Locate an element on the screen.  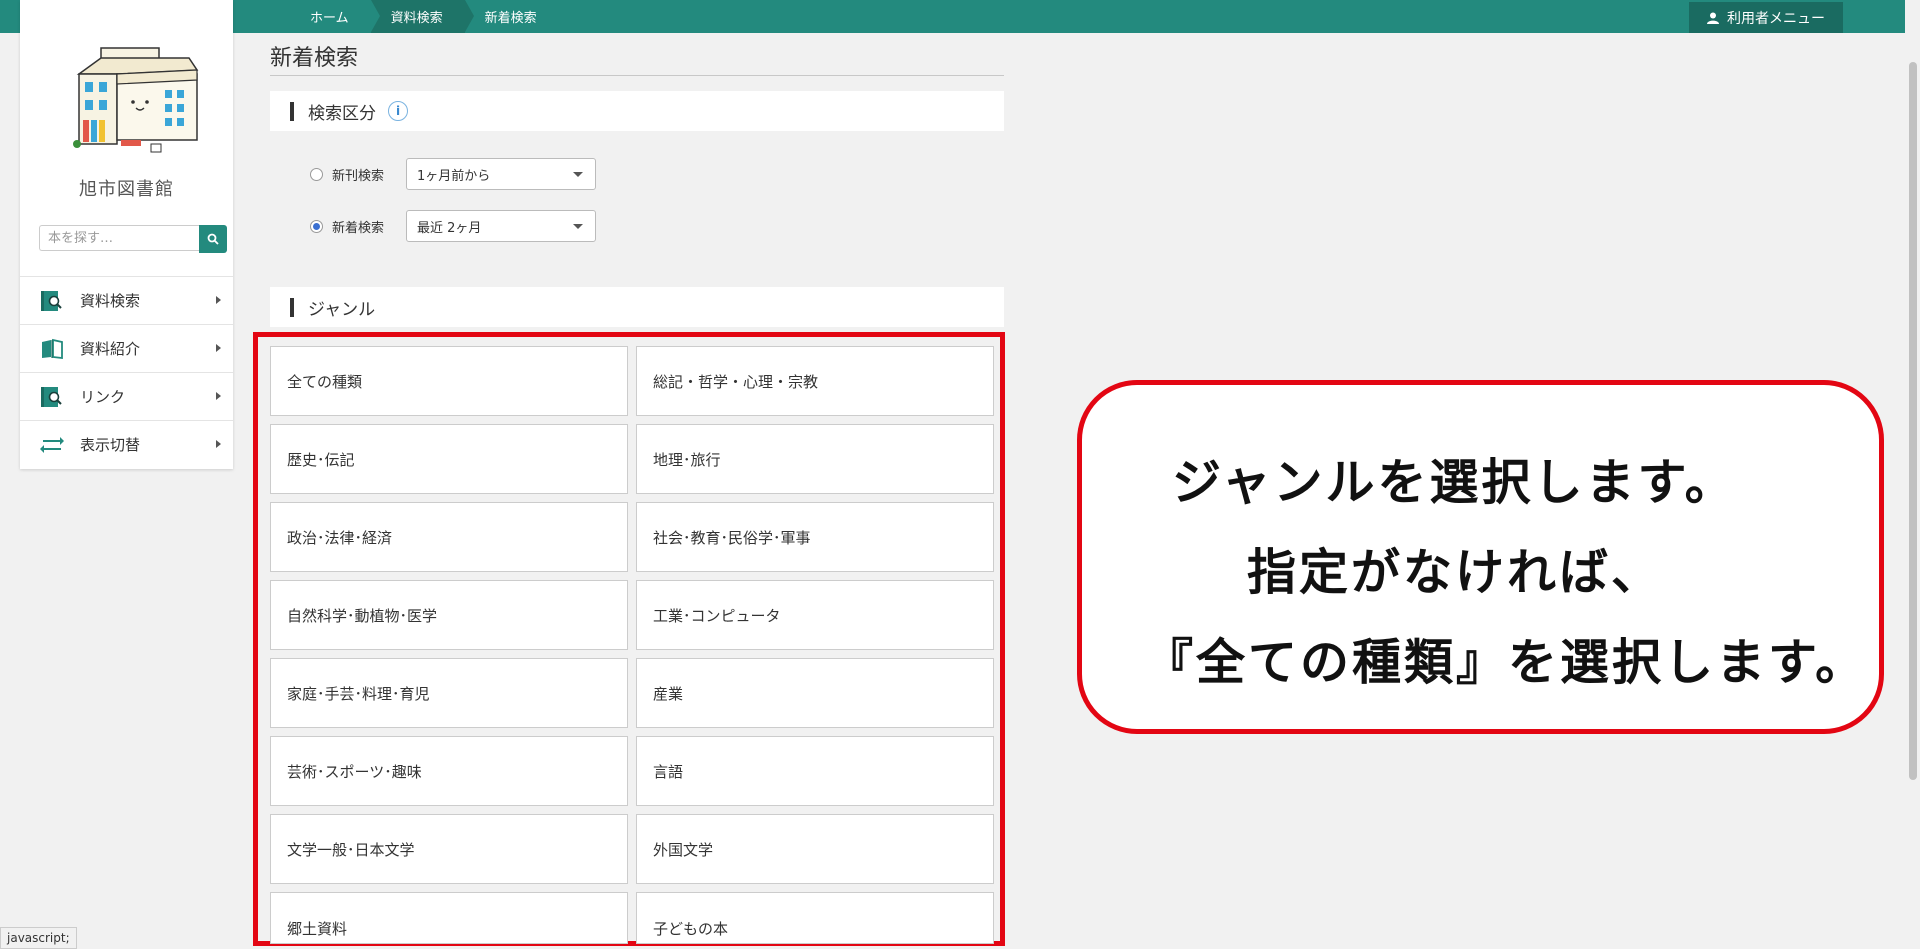
sidebar: 旭市図書館 資料検索 資料紹介 リンク is located at coordinates (126, 234).